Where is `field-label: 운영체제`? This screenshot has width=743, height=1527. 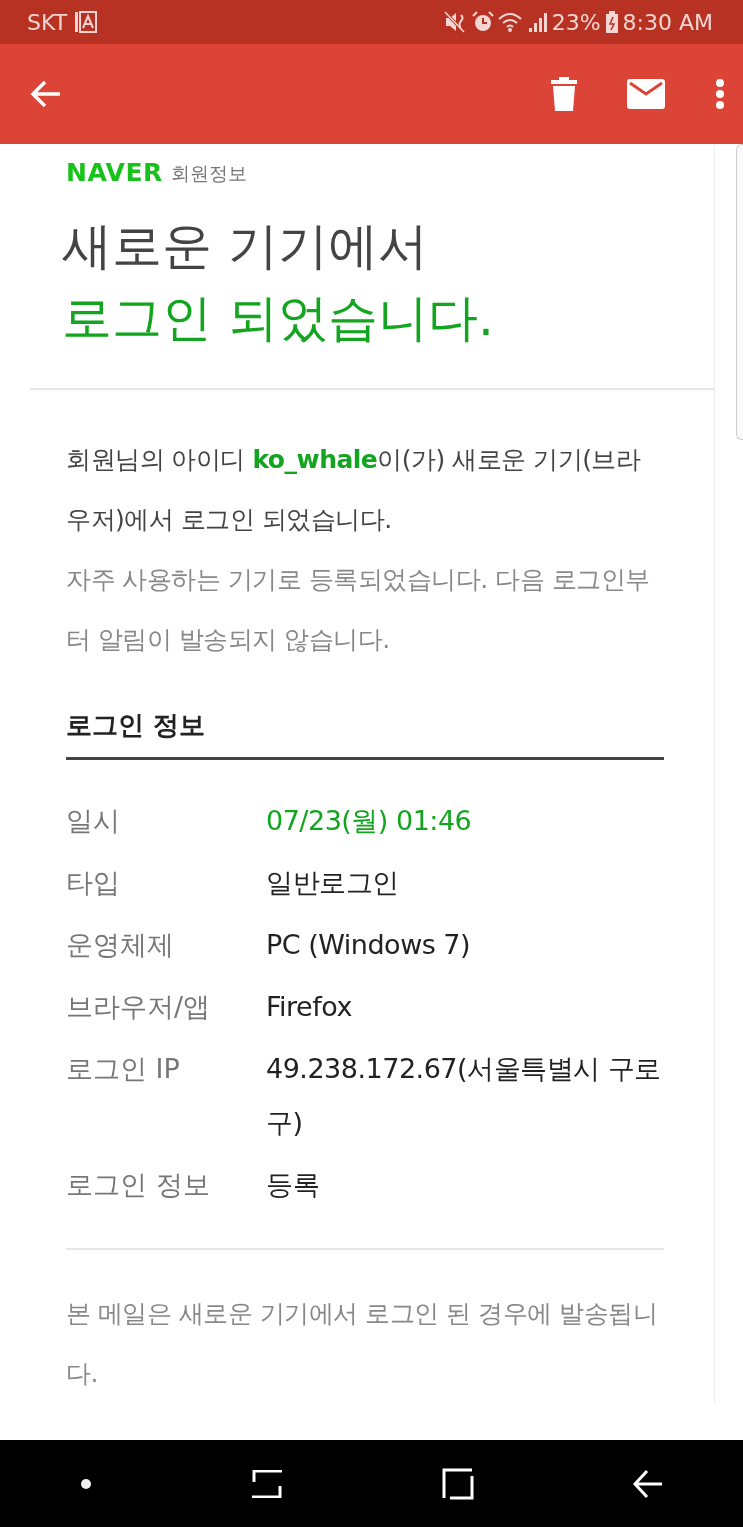
field-label: 운영체제 is located at coordinates (120, 944).